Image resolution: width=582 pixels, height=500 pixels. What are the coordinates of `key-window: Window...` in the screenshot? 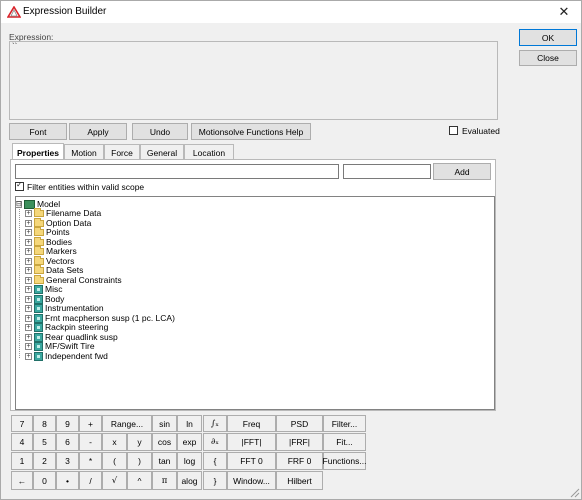 It's located at (251, 480).